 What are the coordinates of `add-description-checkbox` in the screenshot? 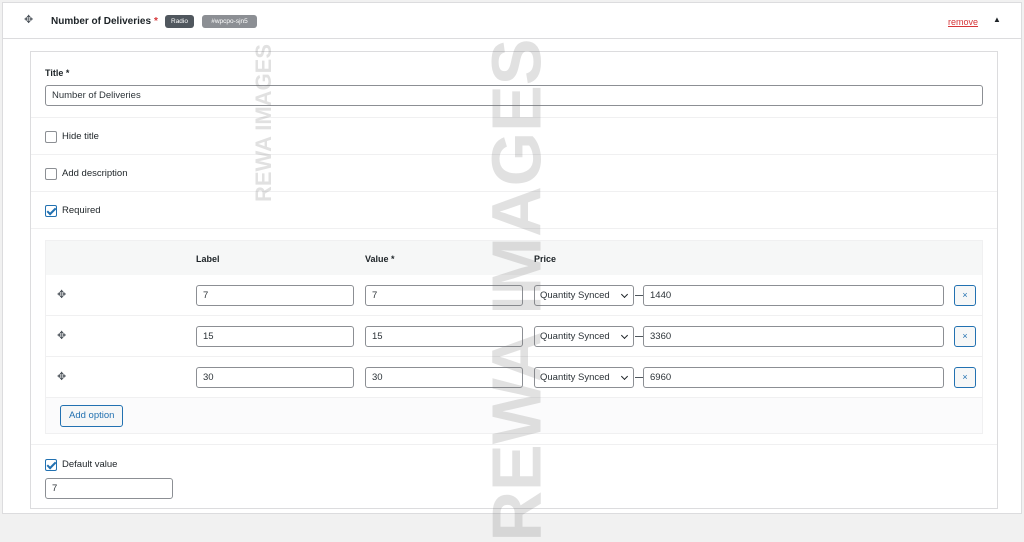 It's located at (51, 174).